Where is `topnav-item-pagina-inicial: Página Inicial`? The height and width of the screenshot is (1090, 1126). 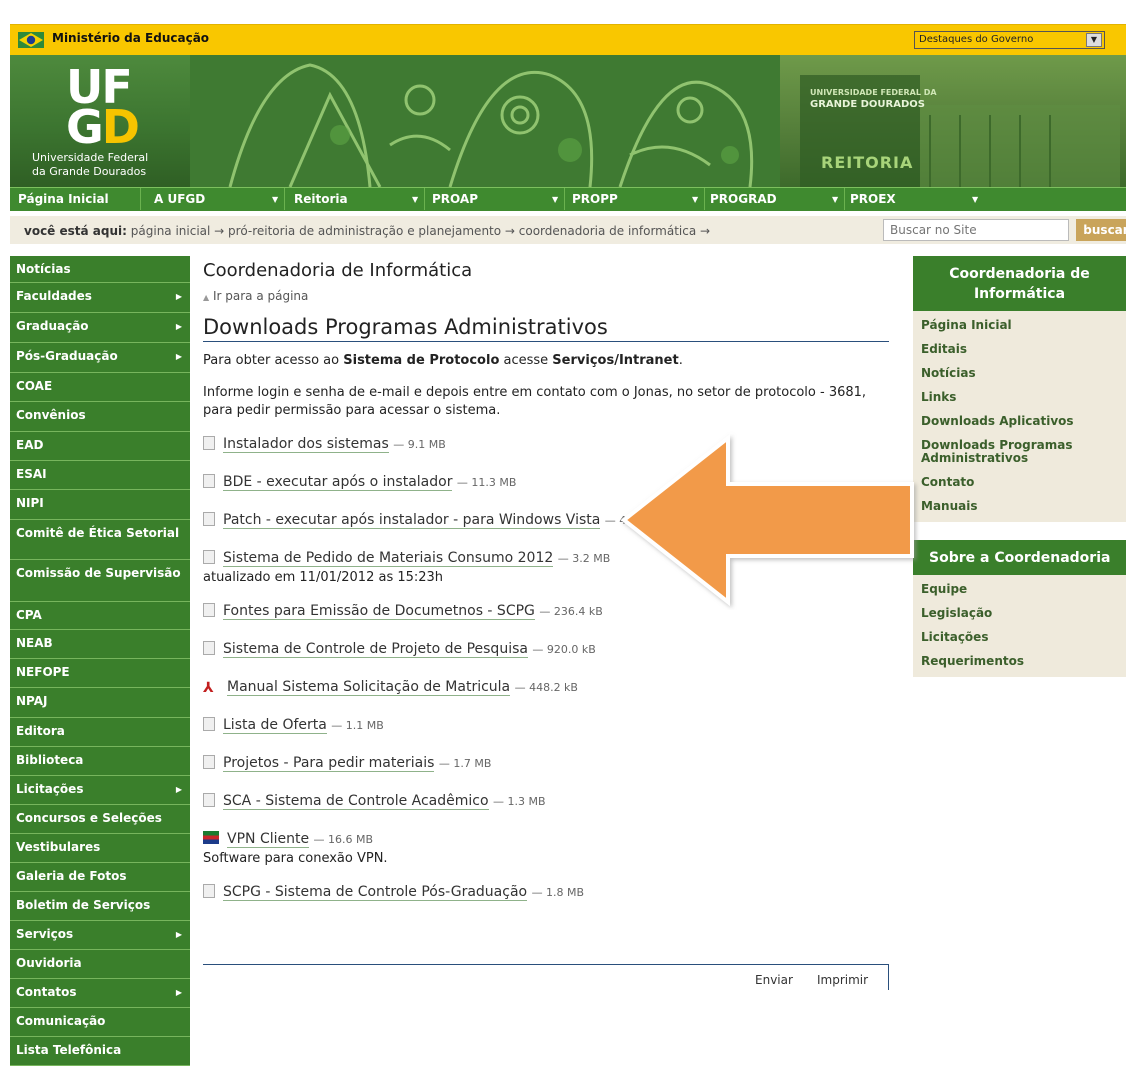 topnav-item-pagina-inicial: Página Inicial is located at coordinates (63, 199).